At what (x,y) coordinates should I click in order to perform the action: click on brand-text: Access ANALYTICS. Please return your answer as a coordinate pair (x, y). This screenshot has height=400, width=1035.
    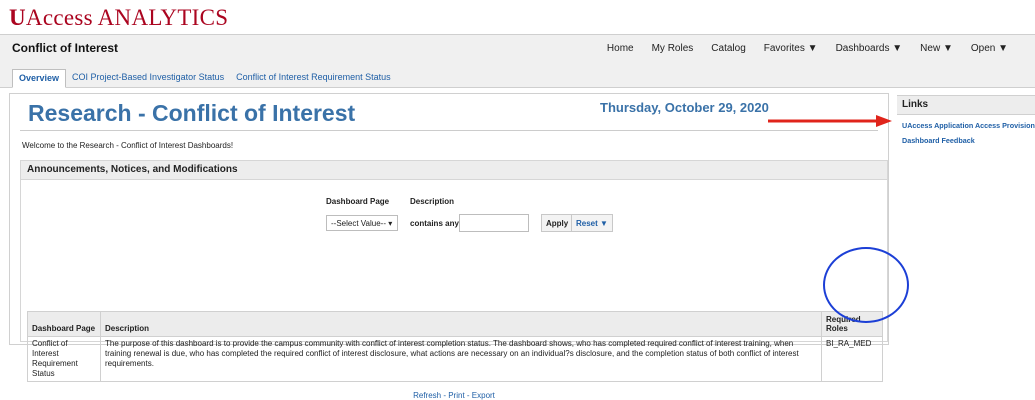
    Looking at the image, I should click on (127, 17).